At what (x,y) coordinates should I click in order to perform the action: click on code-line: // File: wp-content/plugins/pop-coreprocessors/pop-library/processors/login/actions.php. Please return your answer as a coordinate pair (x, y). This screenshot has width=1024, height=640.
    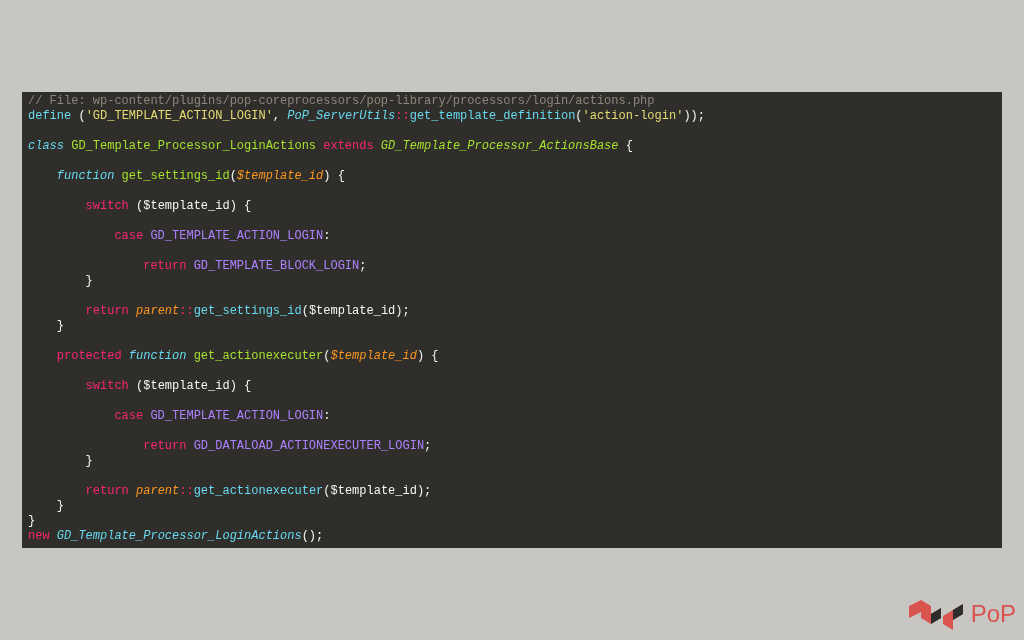
    Looking at the image, I should click on (341, 101).